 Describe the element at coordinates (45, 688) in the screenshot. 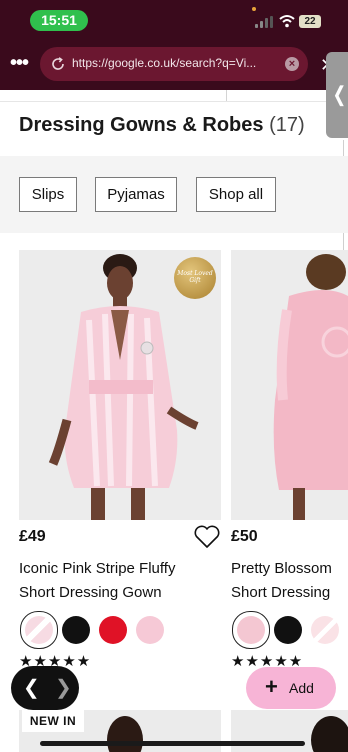

I see `browser-nav-pill: ❮ ❯` at that location.